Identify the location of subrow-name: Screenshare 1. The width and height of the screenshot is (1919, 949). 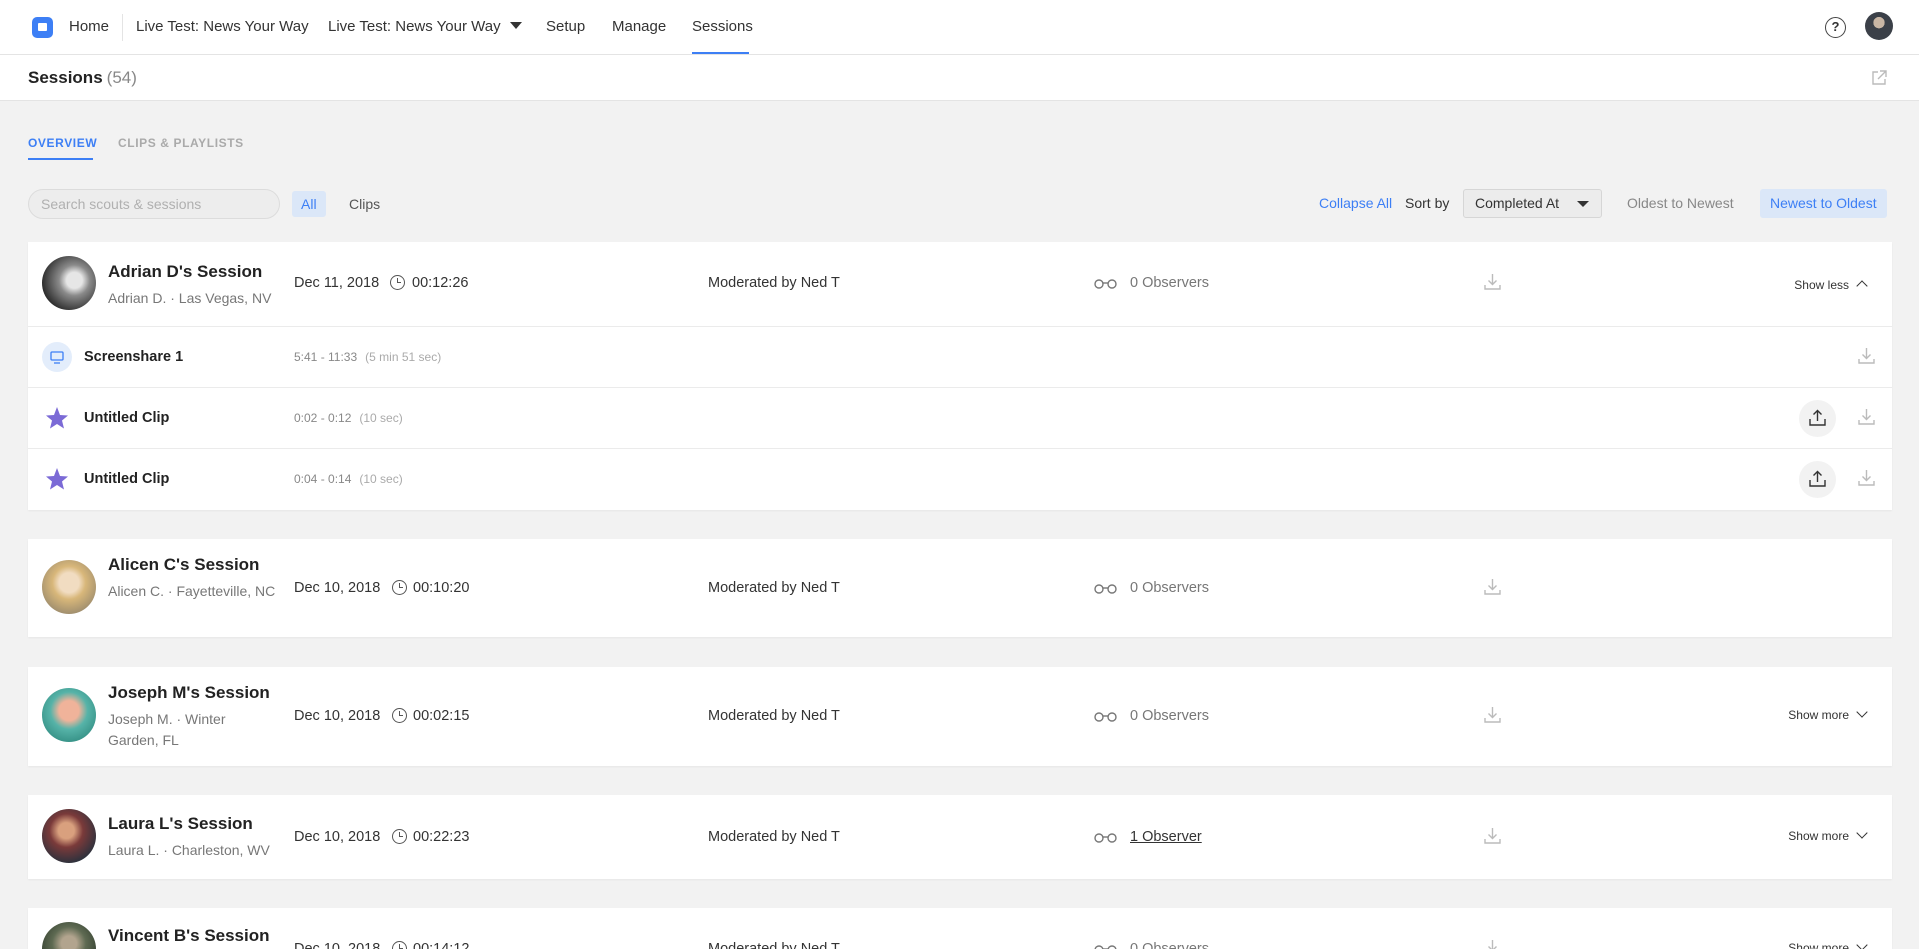
(133, 357).